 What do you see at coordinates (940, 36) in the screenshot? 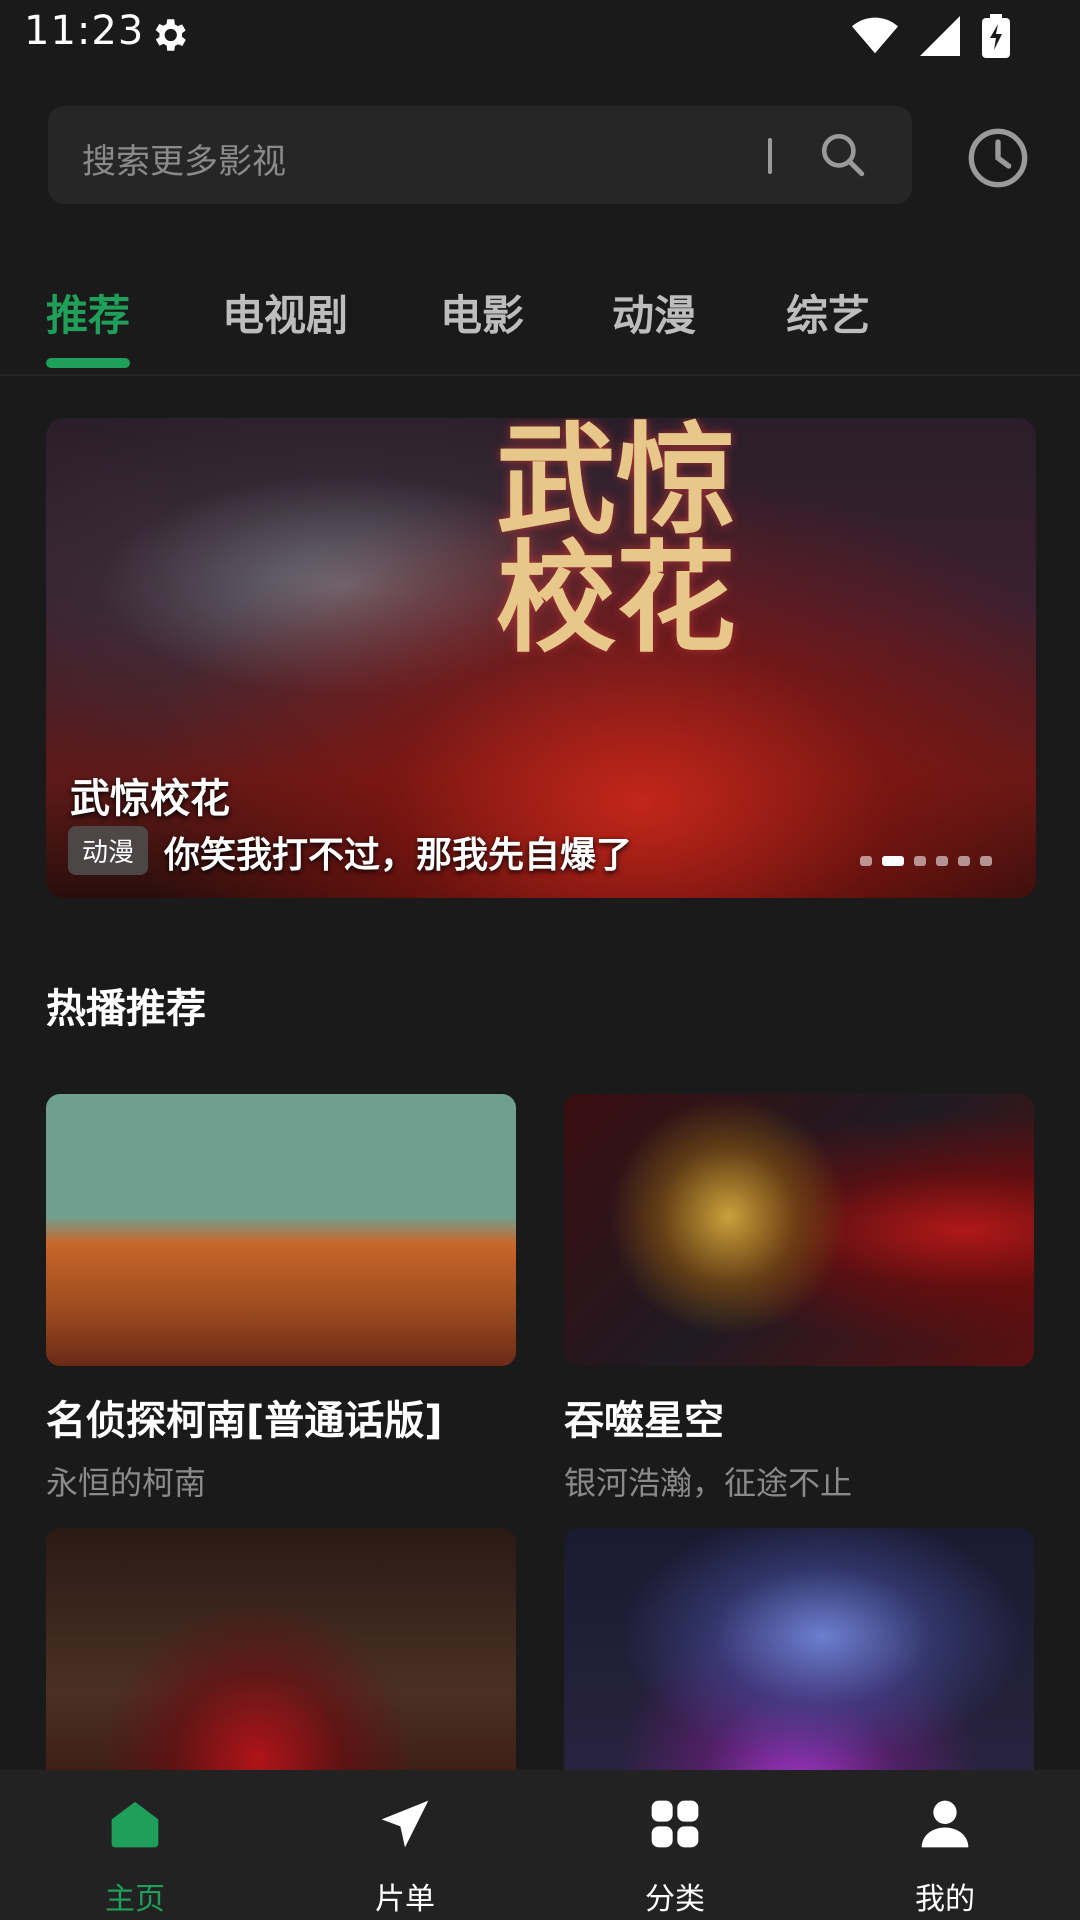
I see `signal-icon` at bounding box center [940, 36].